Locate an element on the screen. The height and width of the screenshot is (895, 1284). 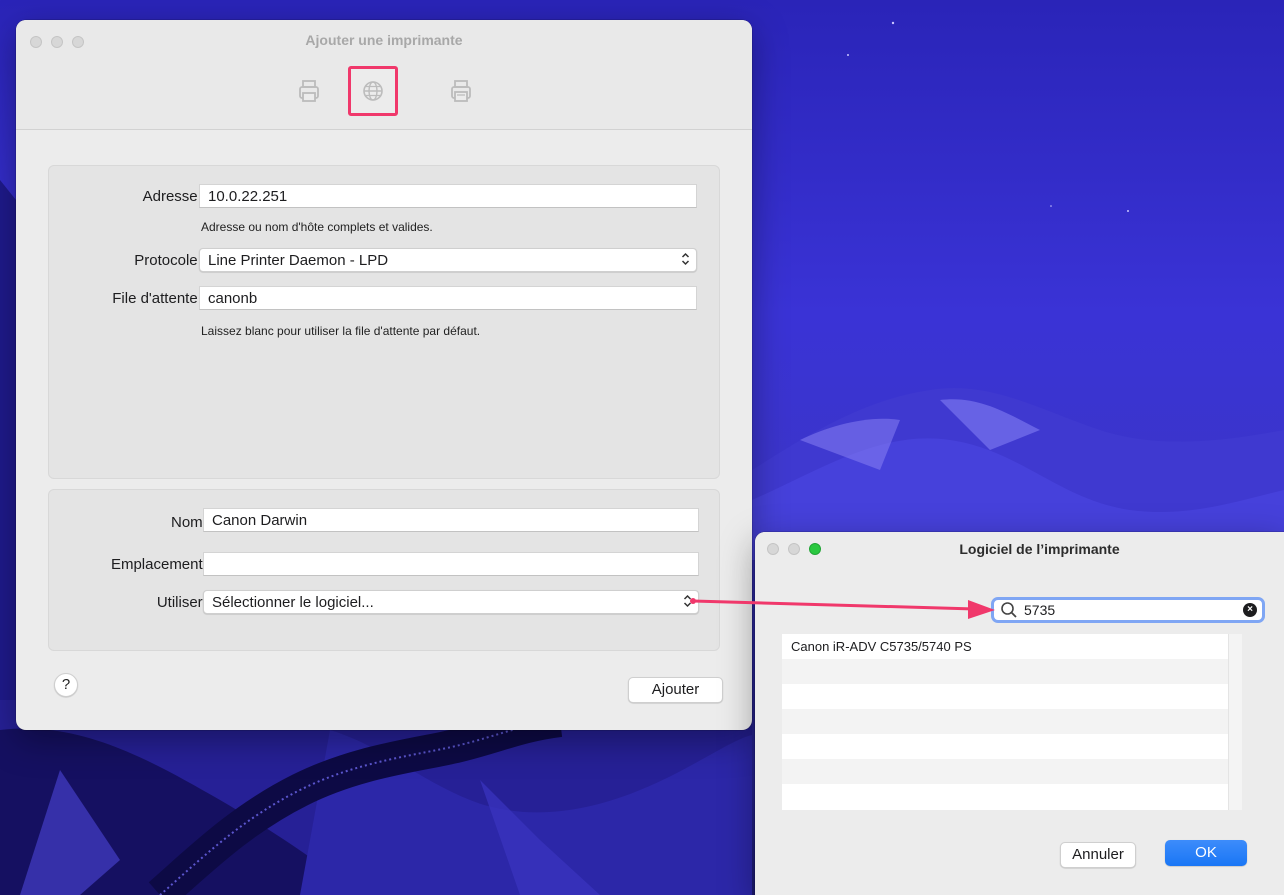
list-item: Canon iR-ADV C5735/5740 PS is located at coordinates (1012, 646).